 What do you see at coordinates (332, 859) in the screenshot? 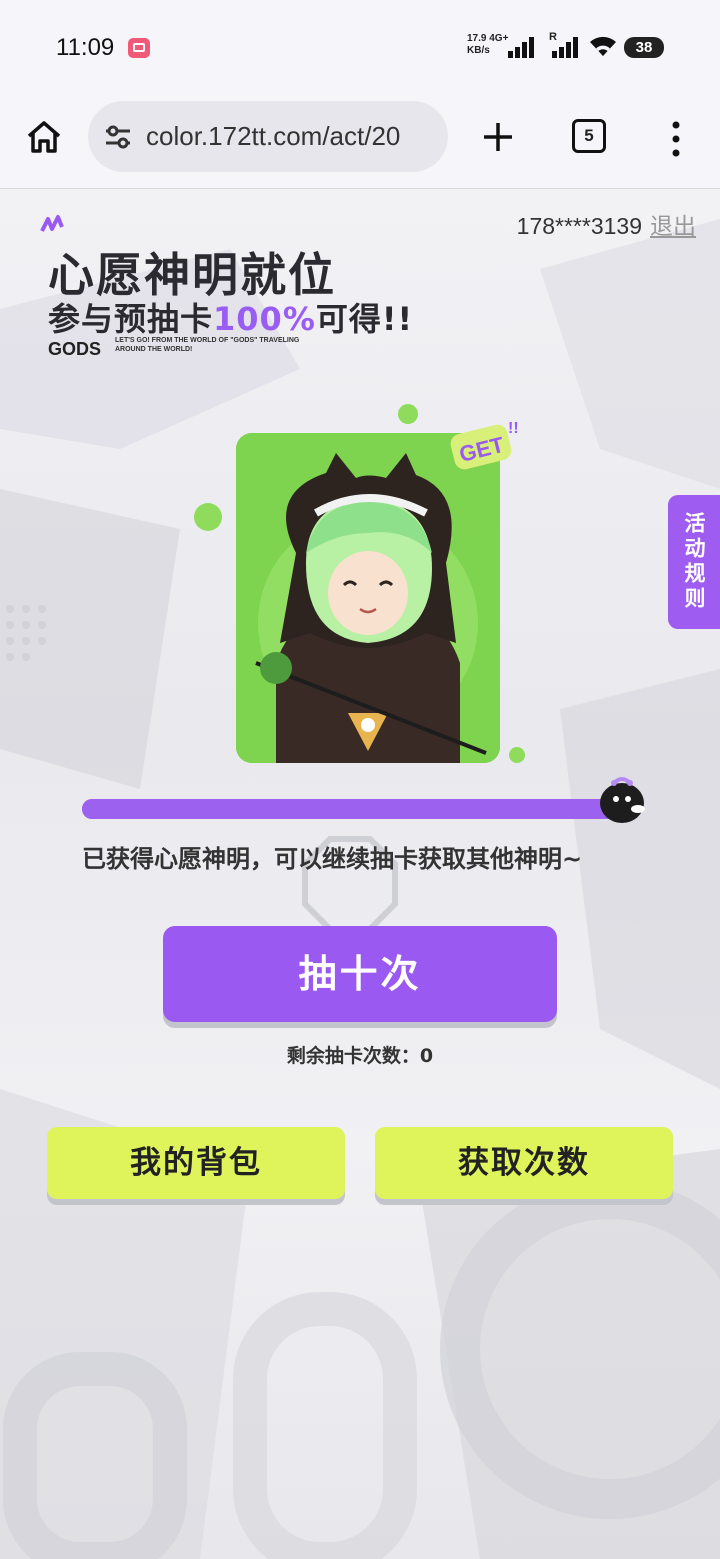
I see `progress-message: 已获得心愿神明，可以继续抽卡获取其他神明~` at bounding box center [332, 859].